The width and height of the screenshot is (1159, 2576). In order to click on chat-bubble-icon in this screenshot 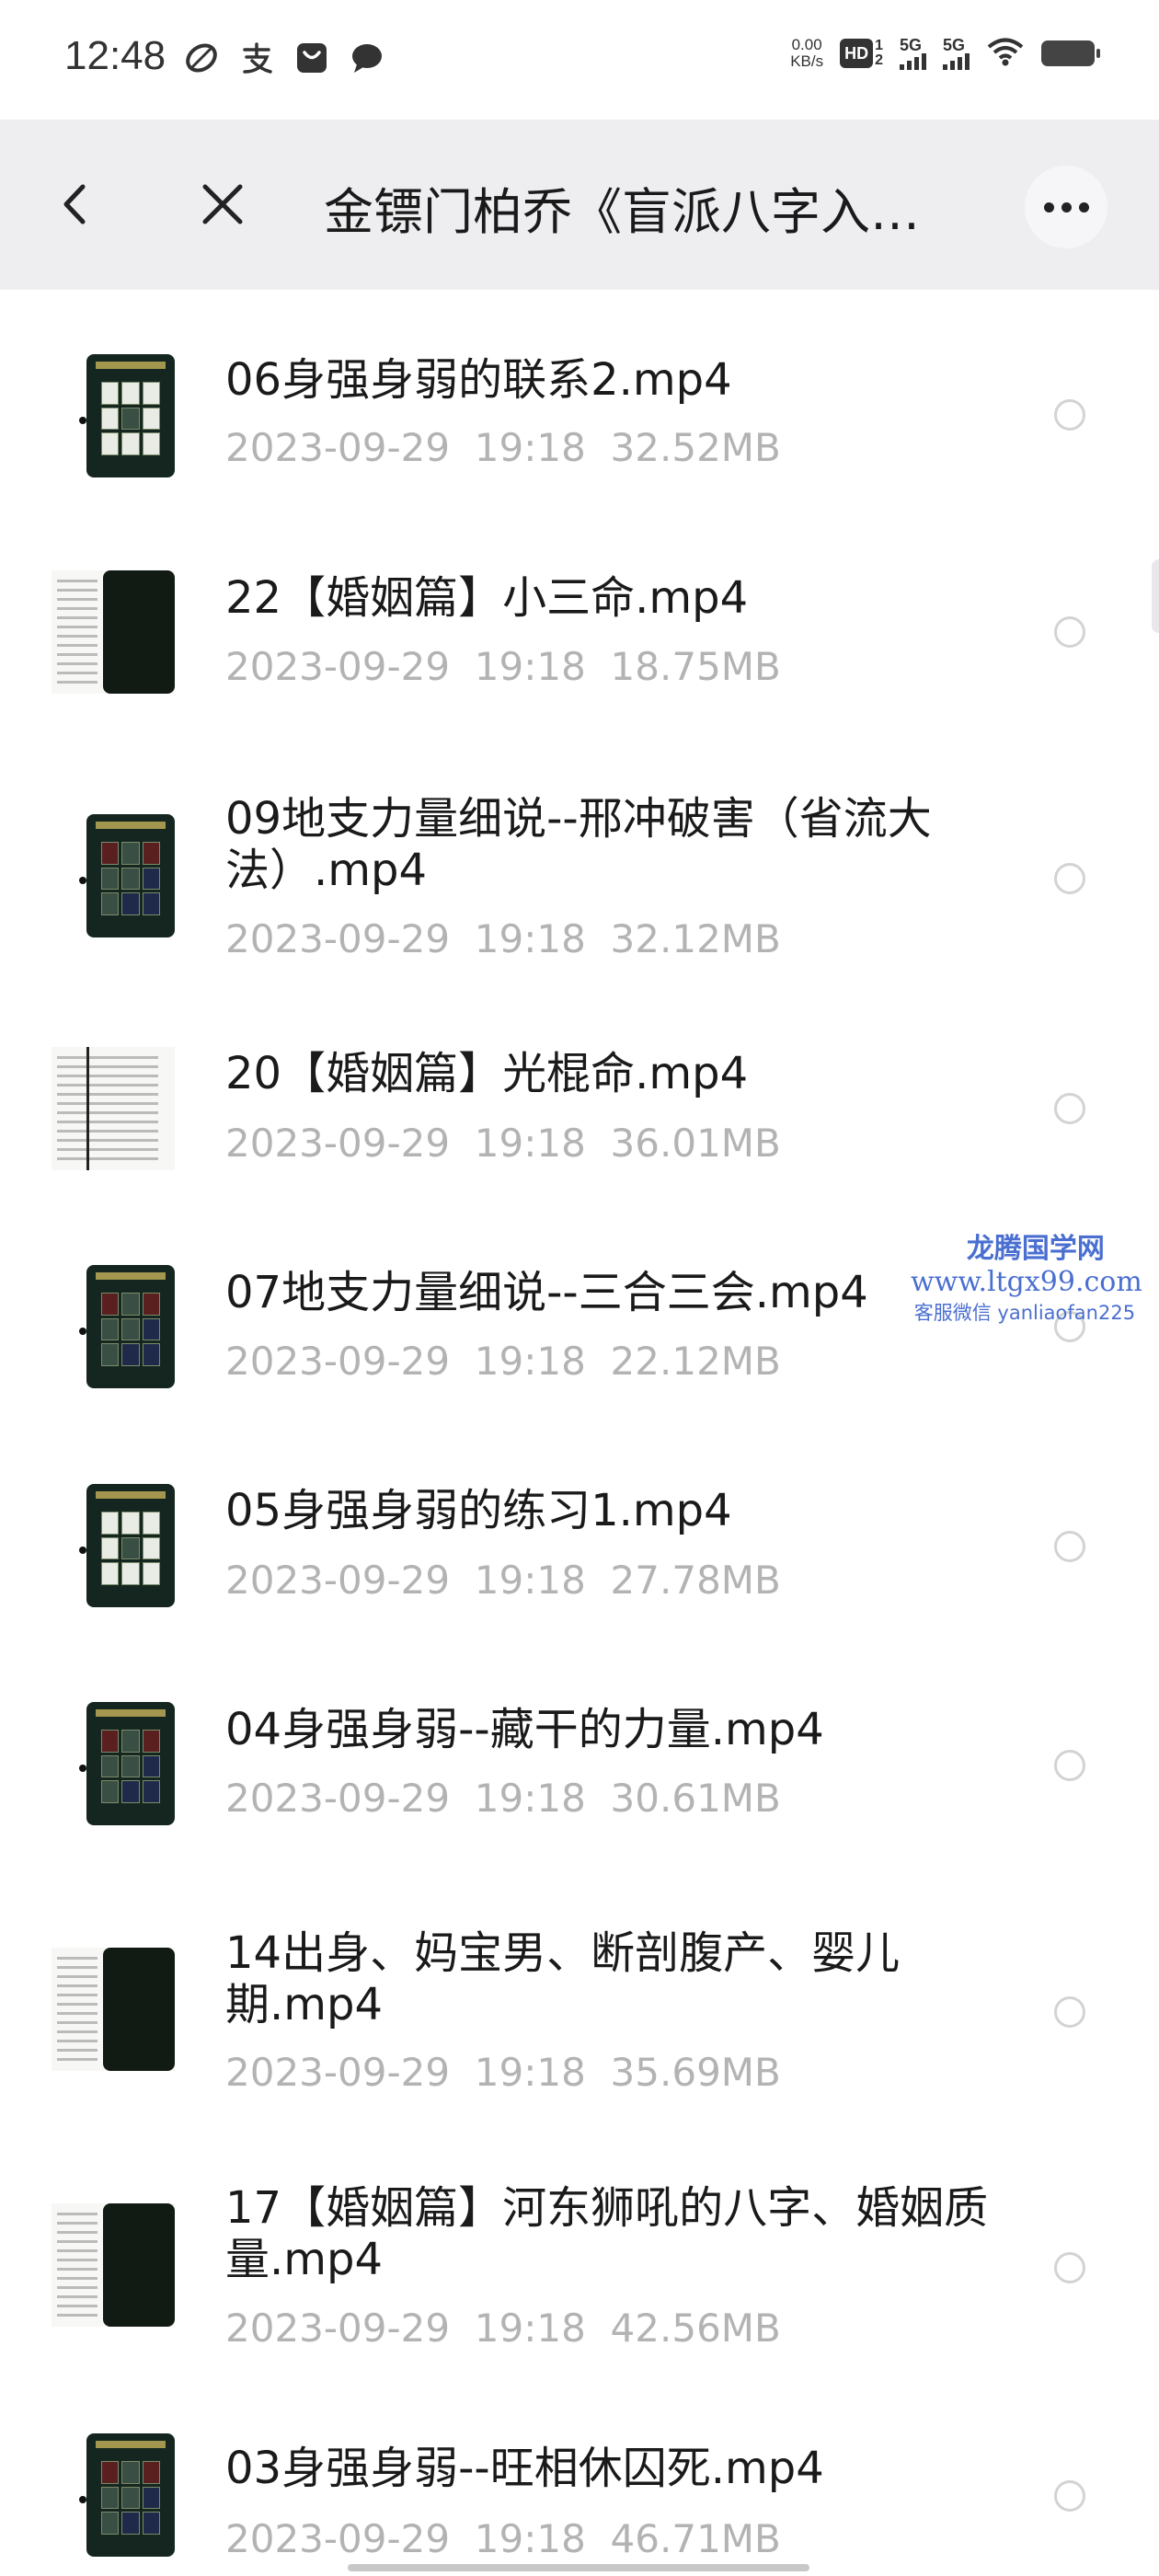, I will do `click(367, 57)`.